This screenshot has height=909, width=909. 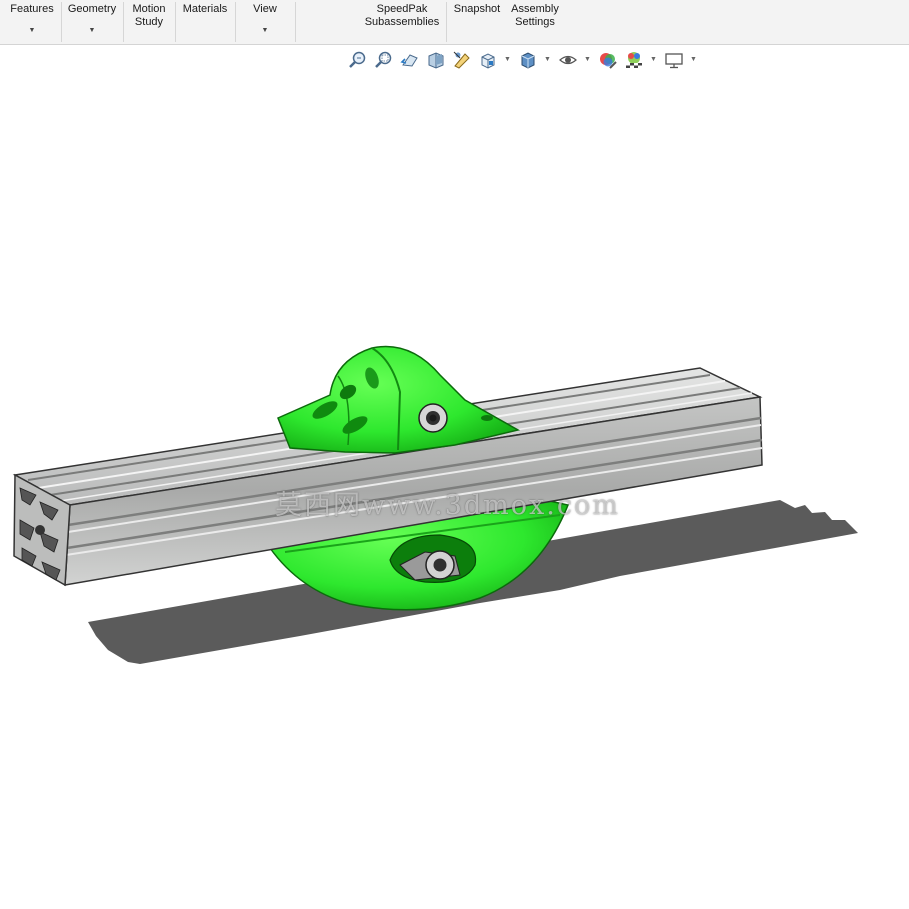 I want to click on speedpak-label-2: Subassemblies, so click(x=402, y=22).